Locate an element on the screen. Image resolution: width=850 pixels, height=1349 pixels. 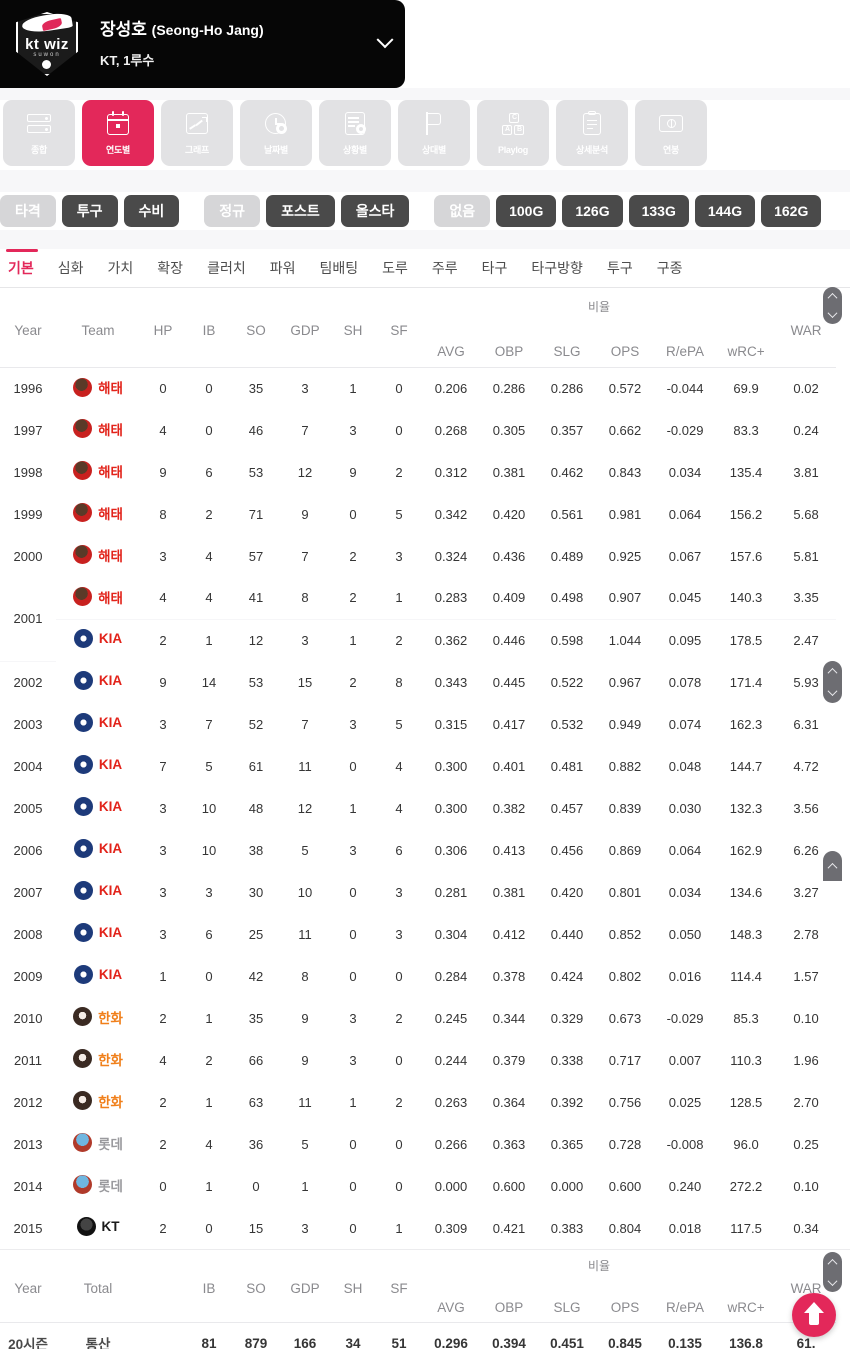
filter-pill-133g: 133G is located at coordinates (658, 211).